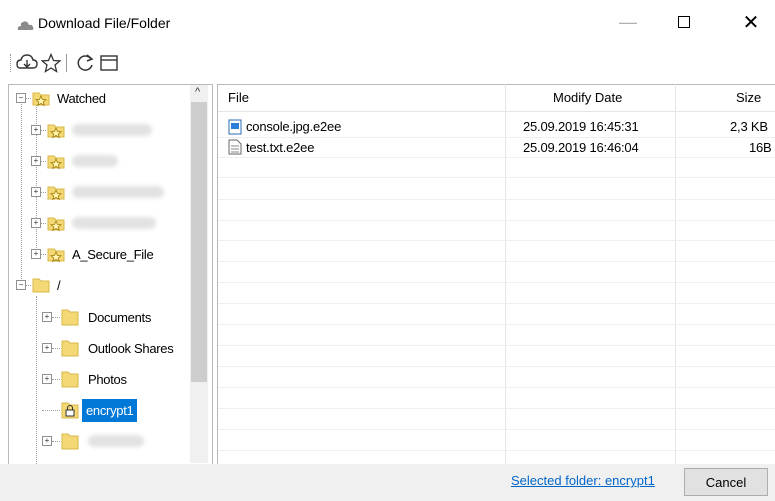 This screenshot has height=501, width=775. Describe the element at coordinates (280, 147) in the screenshot. I see `file-name: test.txt.e2ee` at that location.